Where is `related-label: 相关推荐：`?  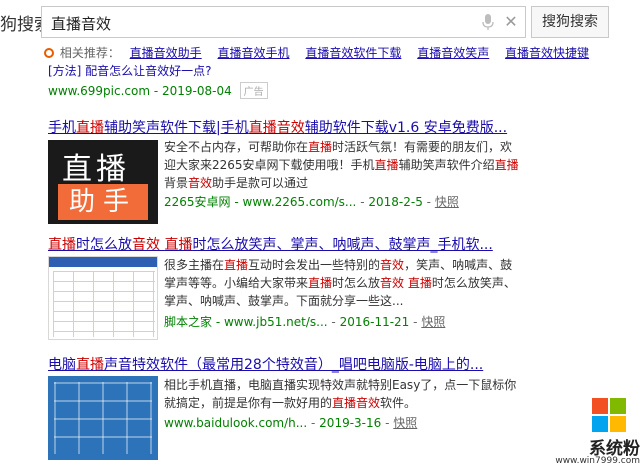
related-label: 相关推荐： is located at coordinates (89, 53).